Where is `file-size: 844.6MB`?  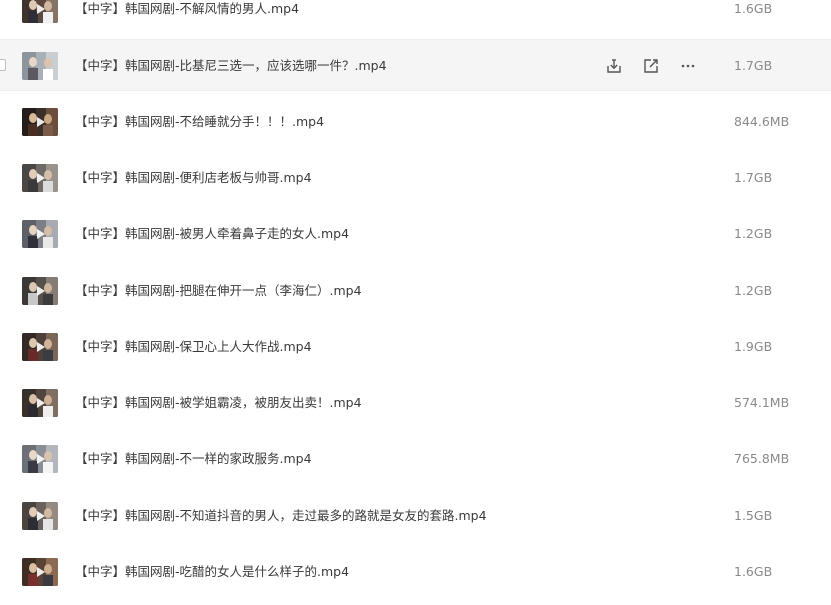
file-size: 844.6MB is located at coordinates (762, 121).